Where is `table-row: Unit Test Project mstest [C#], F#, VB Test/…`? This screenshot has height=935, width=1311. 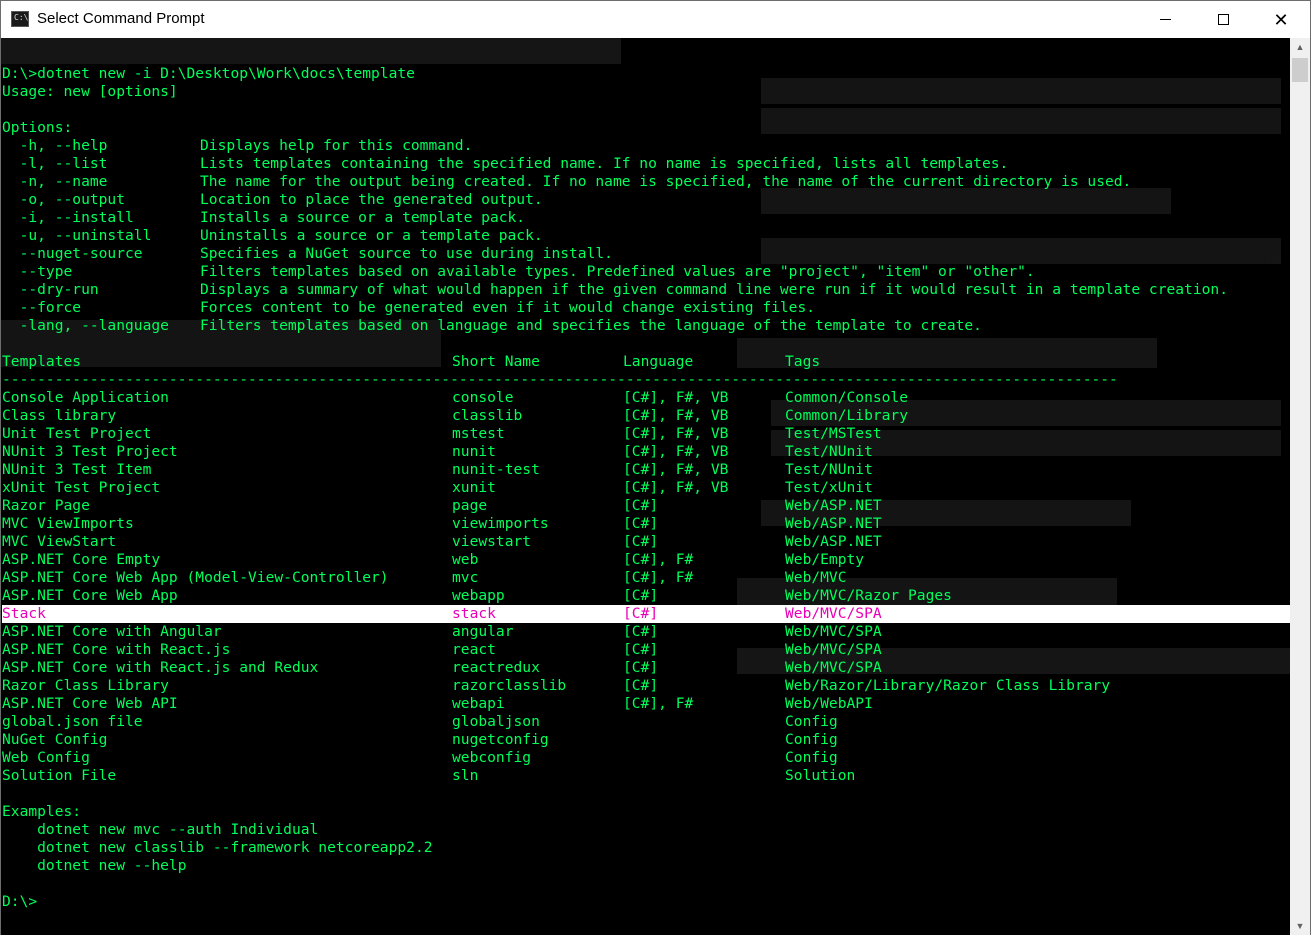 table-row: Unit Test Project mstest [C#], F#, VB Test/… is located at coordinates (646, 434).